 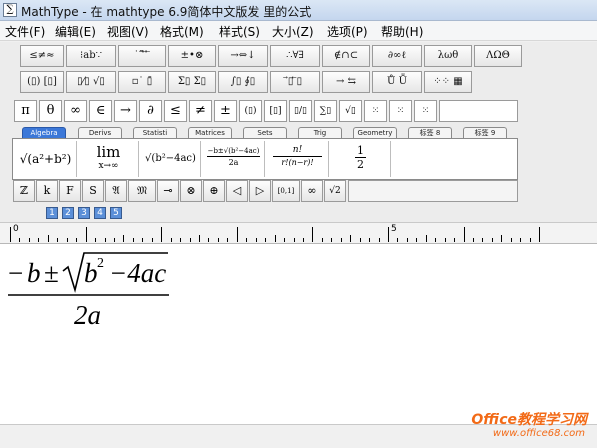 What do you see at coordinates (375, 111) in the screenshot?
I see `subscript-template-button: ⁙` at bounding box center [375, 111].